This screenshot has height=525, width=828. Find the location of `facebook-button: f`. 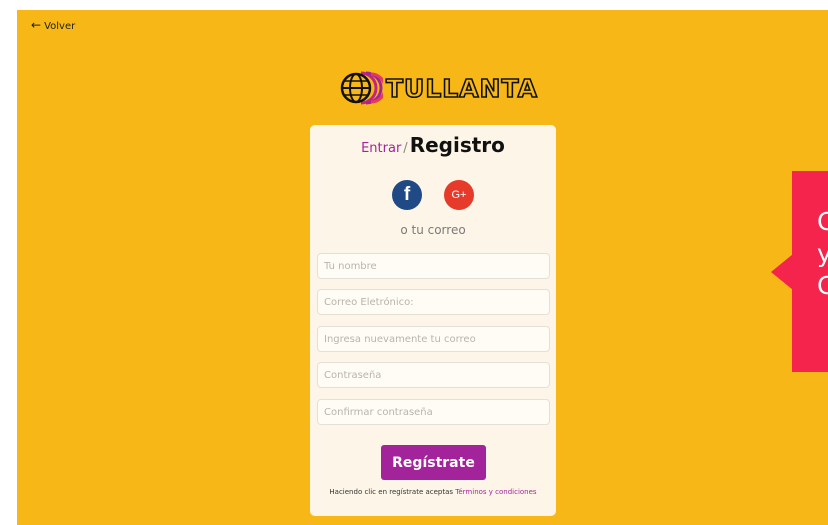

facebook-button: f is located at coordinates (407, 195).